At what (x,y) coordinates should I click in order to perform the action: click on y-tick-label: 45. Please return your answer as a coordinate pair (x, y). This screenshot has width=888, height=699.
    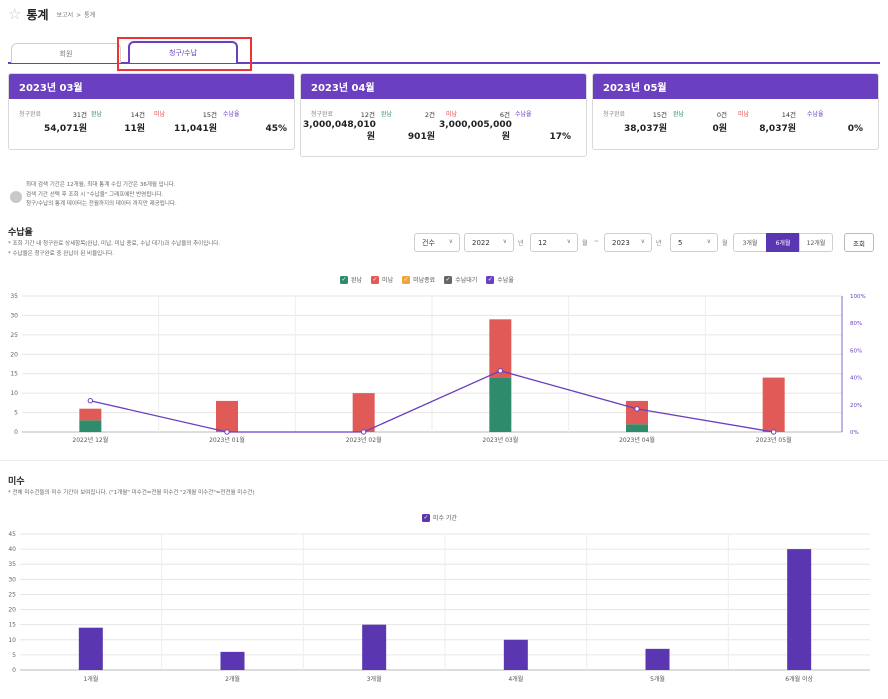
    Looking at the image, I should click on (12, 534).